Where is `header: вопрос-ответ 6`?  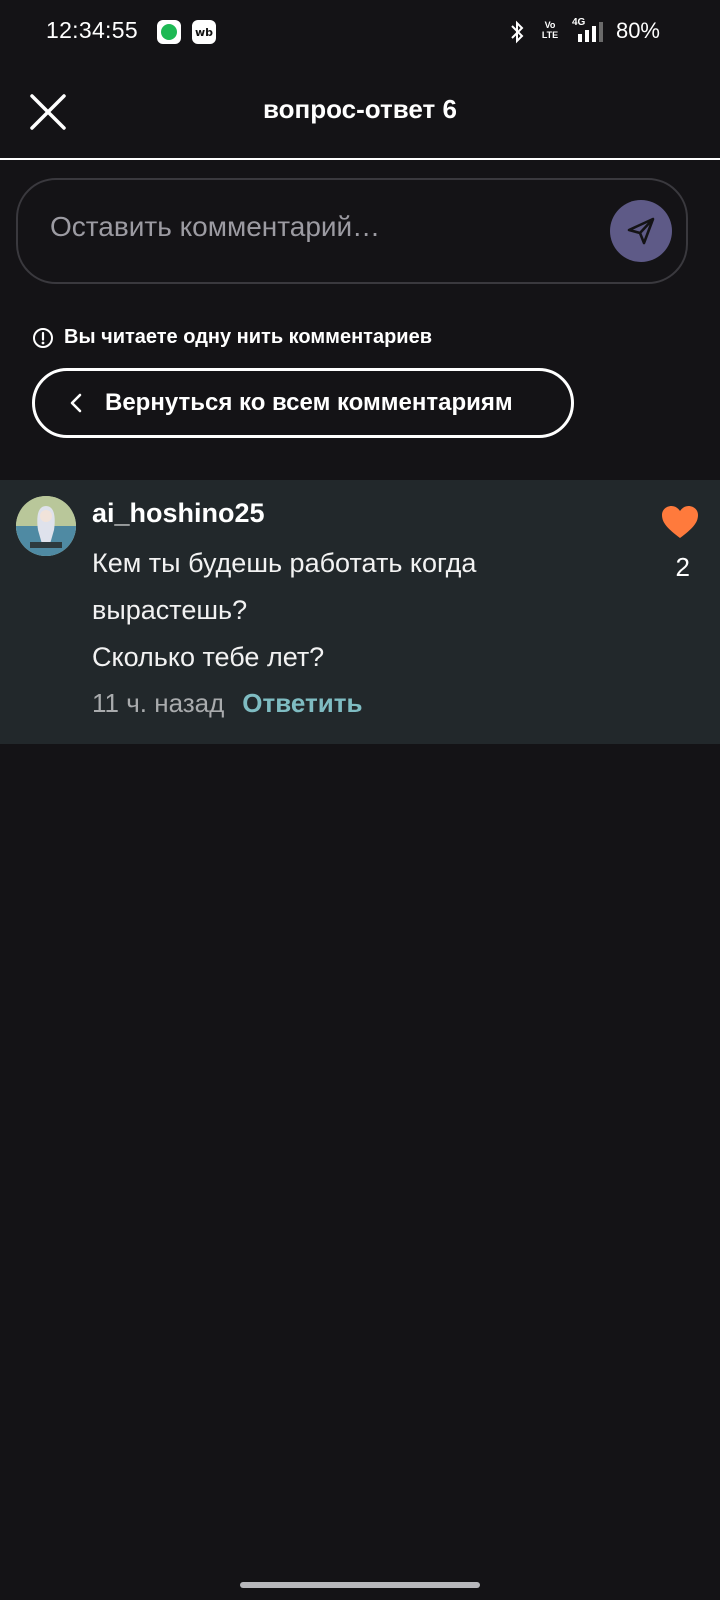
header: вопрос-ответ 6 is located at coordinates (360, 113).